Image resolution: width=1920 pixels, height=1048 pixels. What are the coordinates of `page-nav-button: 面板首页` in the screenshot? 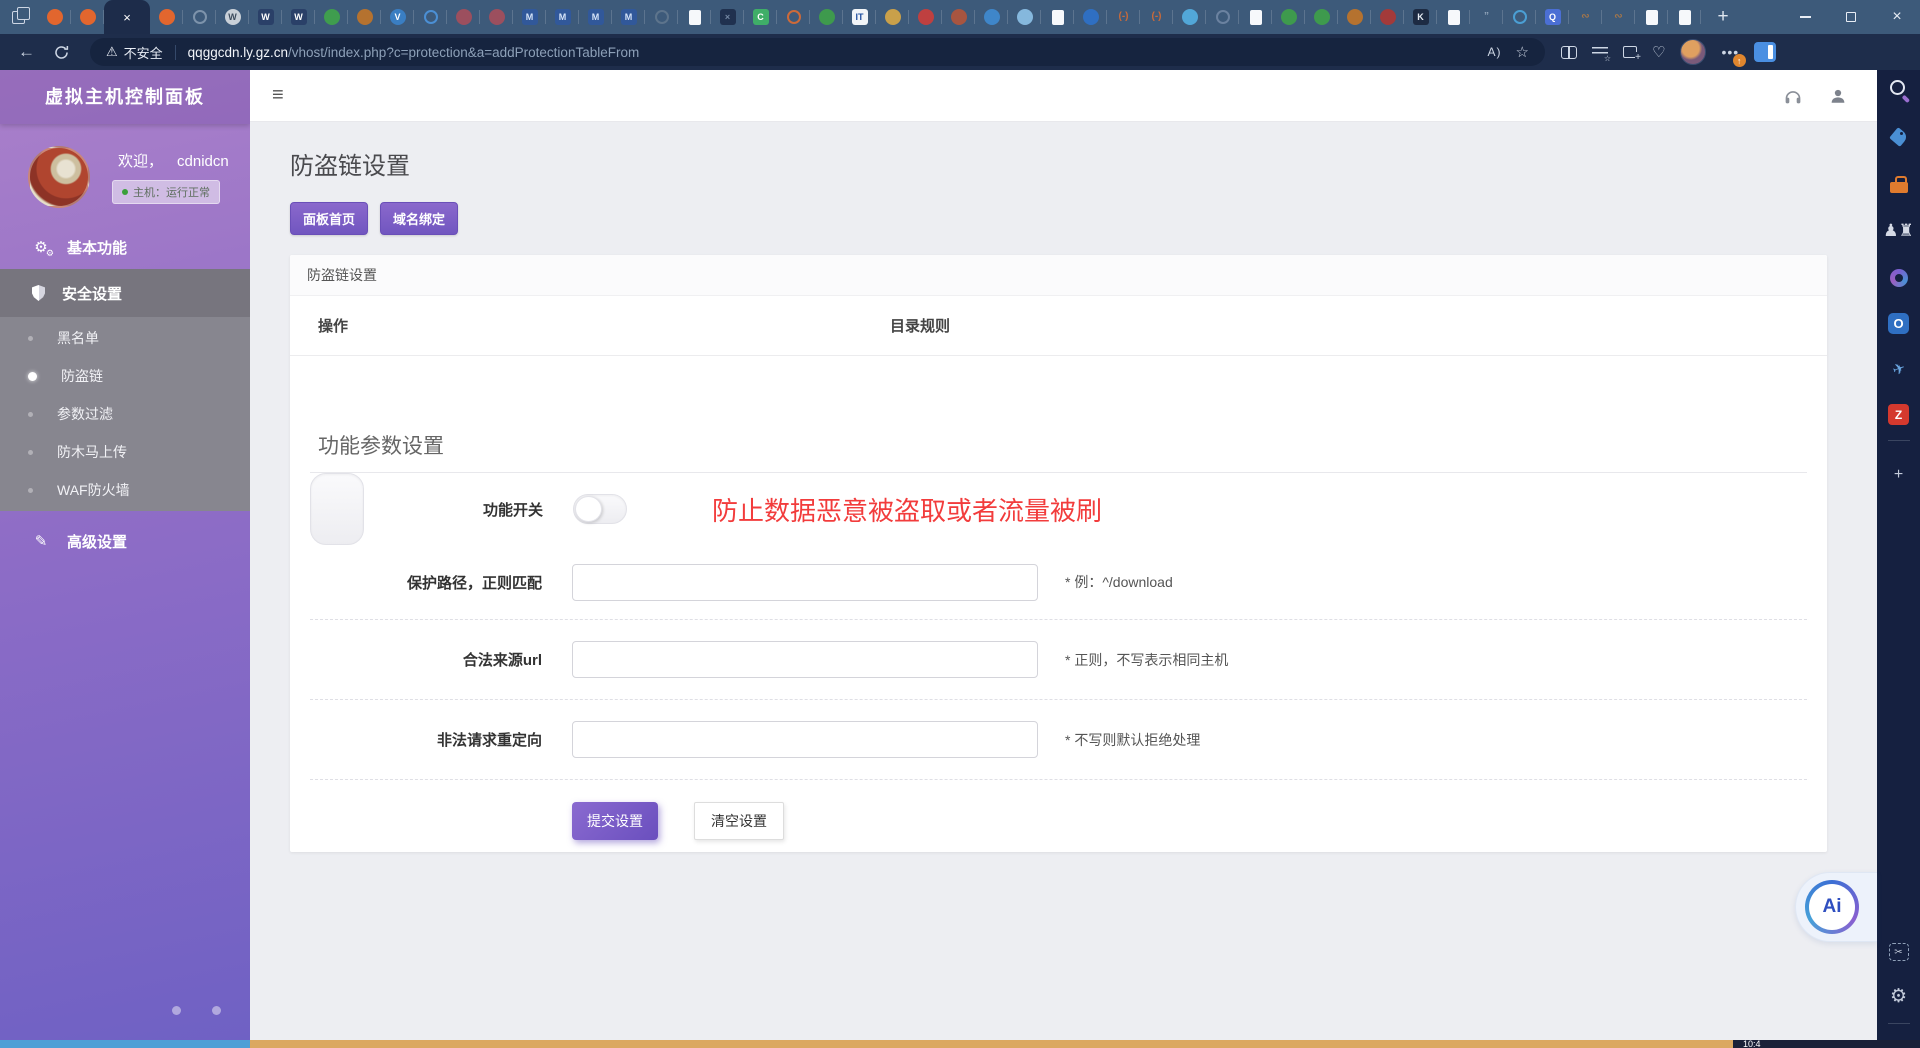 It's located at (329, 218).